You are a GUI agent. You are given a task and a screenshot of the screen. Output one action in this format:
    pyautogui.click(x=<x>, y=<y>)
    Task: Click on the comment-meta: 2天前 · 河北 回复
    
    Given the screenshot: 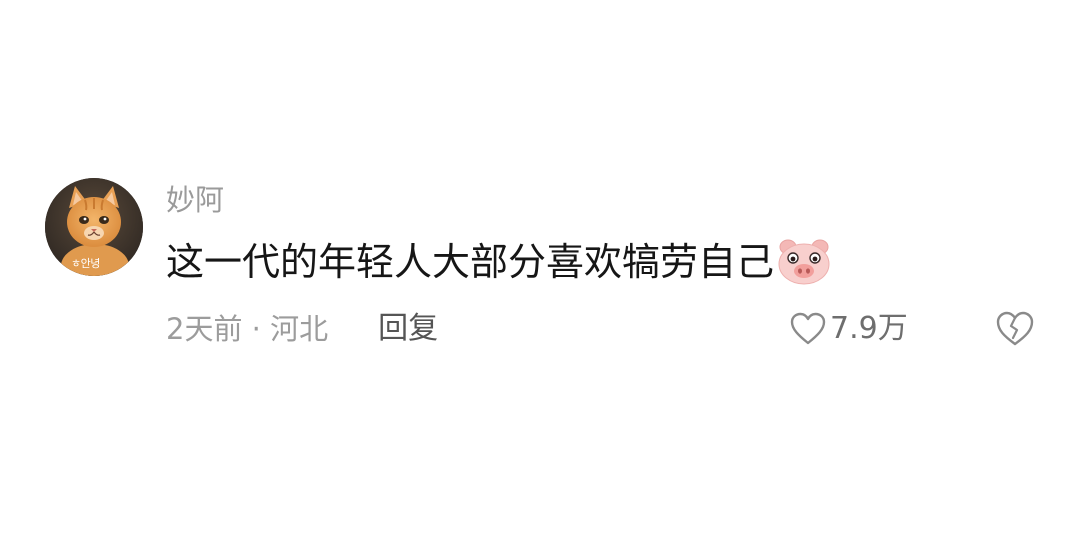 What is the action you would take?
    pyautogui.click(x=302, y=329)
    